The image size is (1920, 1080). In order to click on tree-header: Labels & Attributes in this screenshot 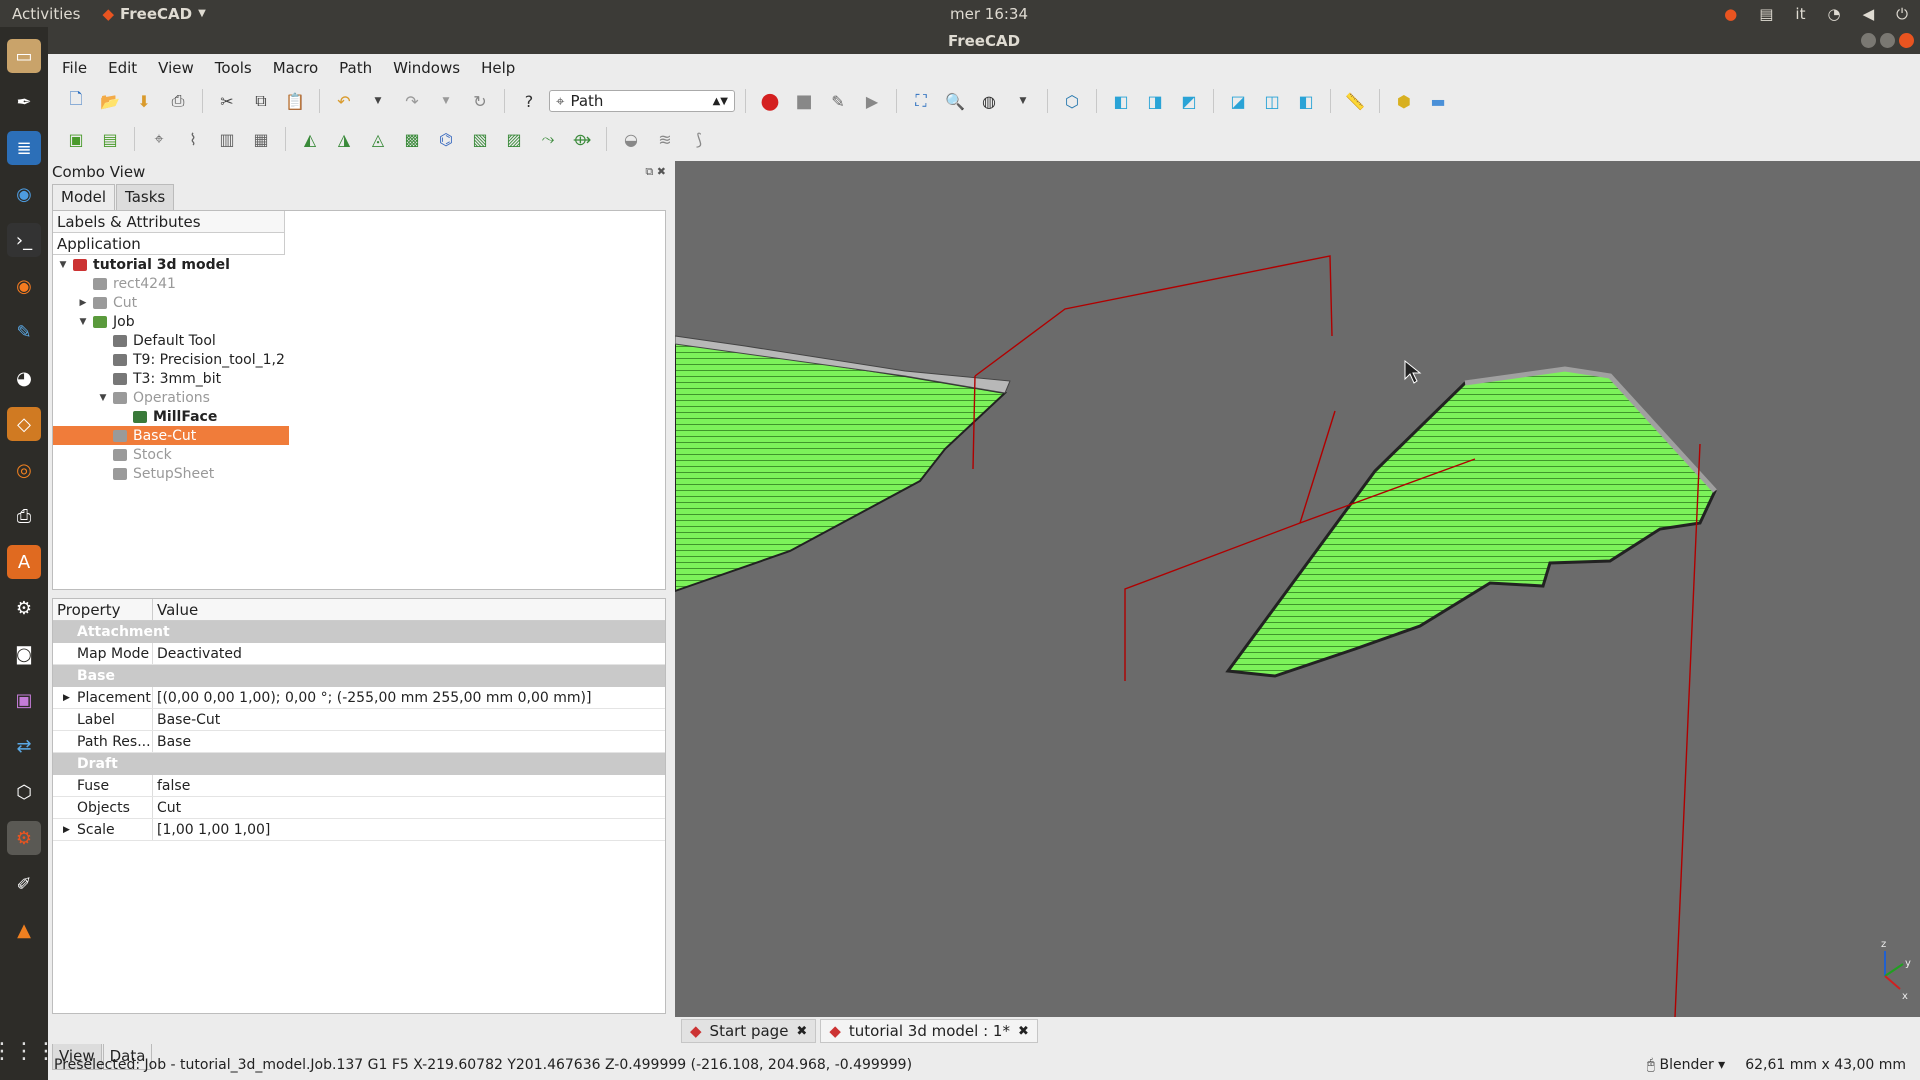, I will do `click(169, 222)`.